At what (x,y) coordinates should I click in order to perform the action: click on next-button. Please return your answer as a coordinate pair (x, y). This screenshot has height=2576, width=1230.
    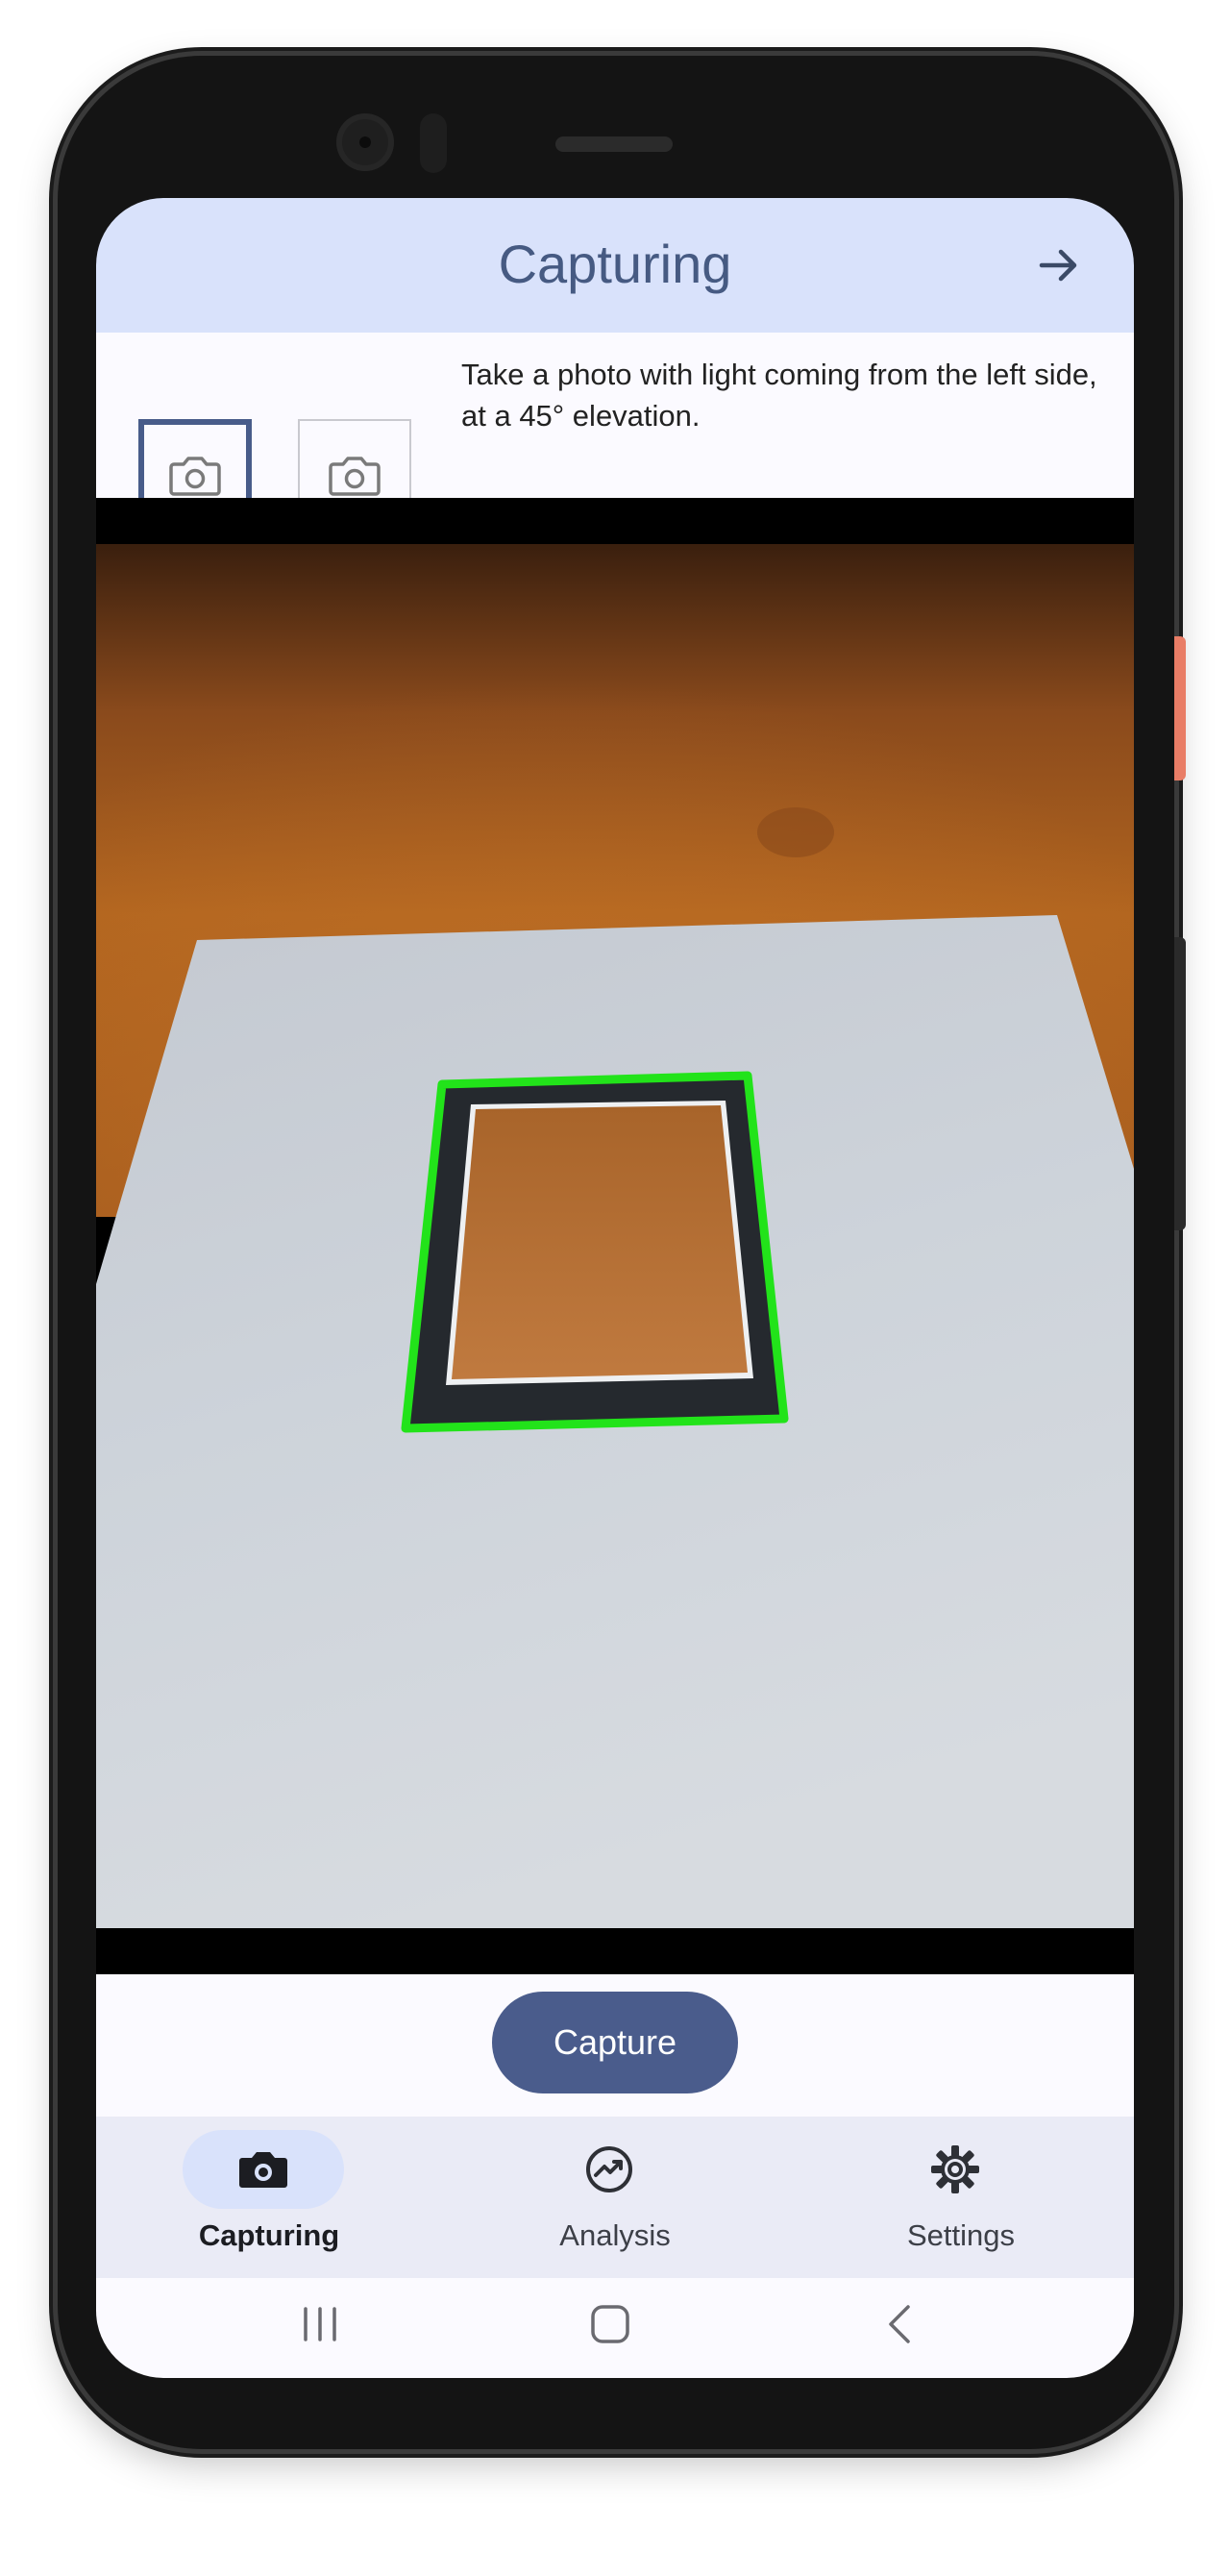
    Looking at the image, I should click on (1059, 265).